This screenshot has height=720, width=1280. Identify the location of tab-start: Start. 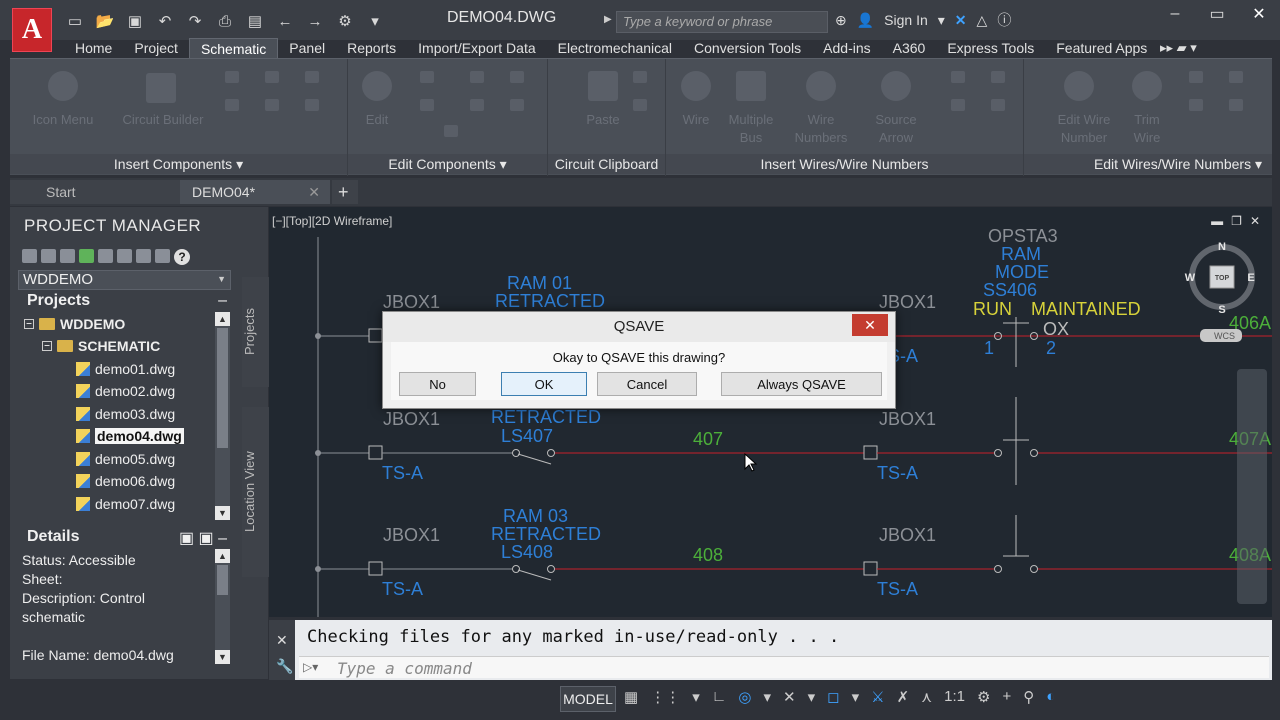
(95, 192).